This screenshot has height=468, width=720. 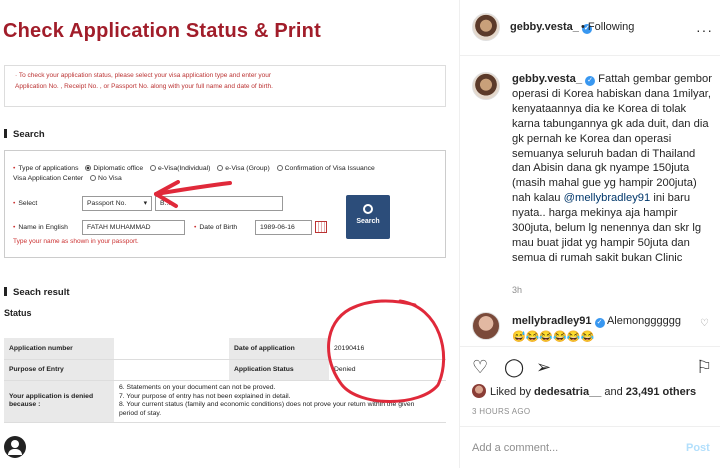 What do you see at coordinates (24, 134) in the screenshot?
I see `search-heading: Search` at bounding box center [24, 134].